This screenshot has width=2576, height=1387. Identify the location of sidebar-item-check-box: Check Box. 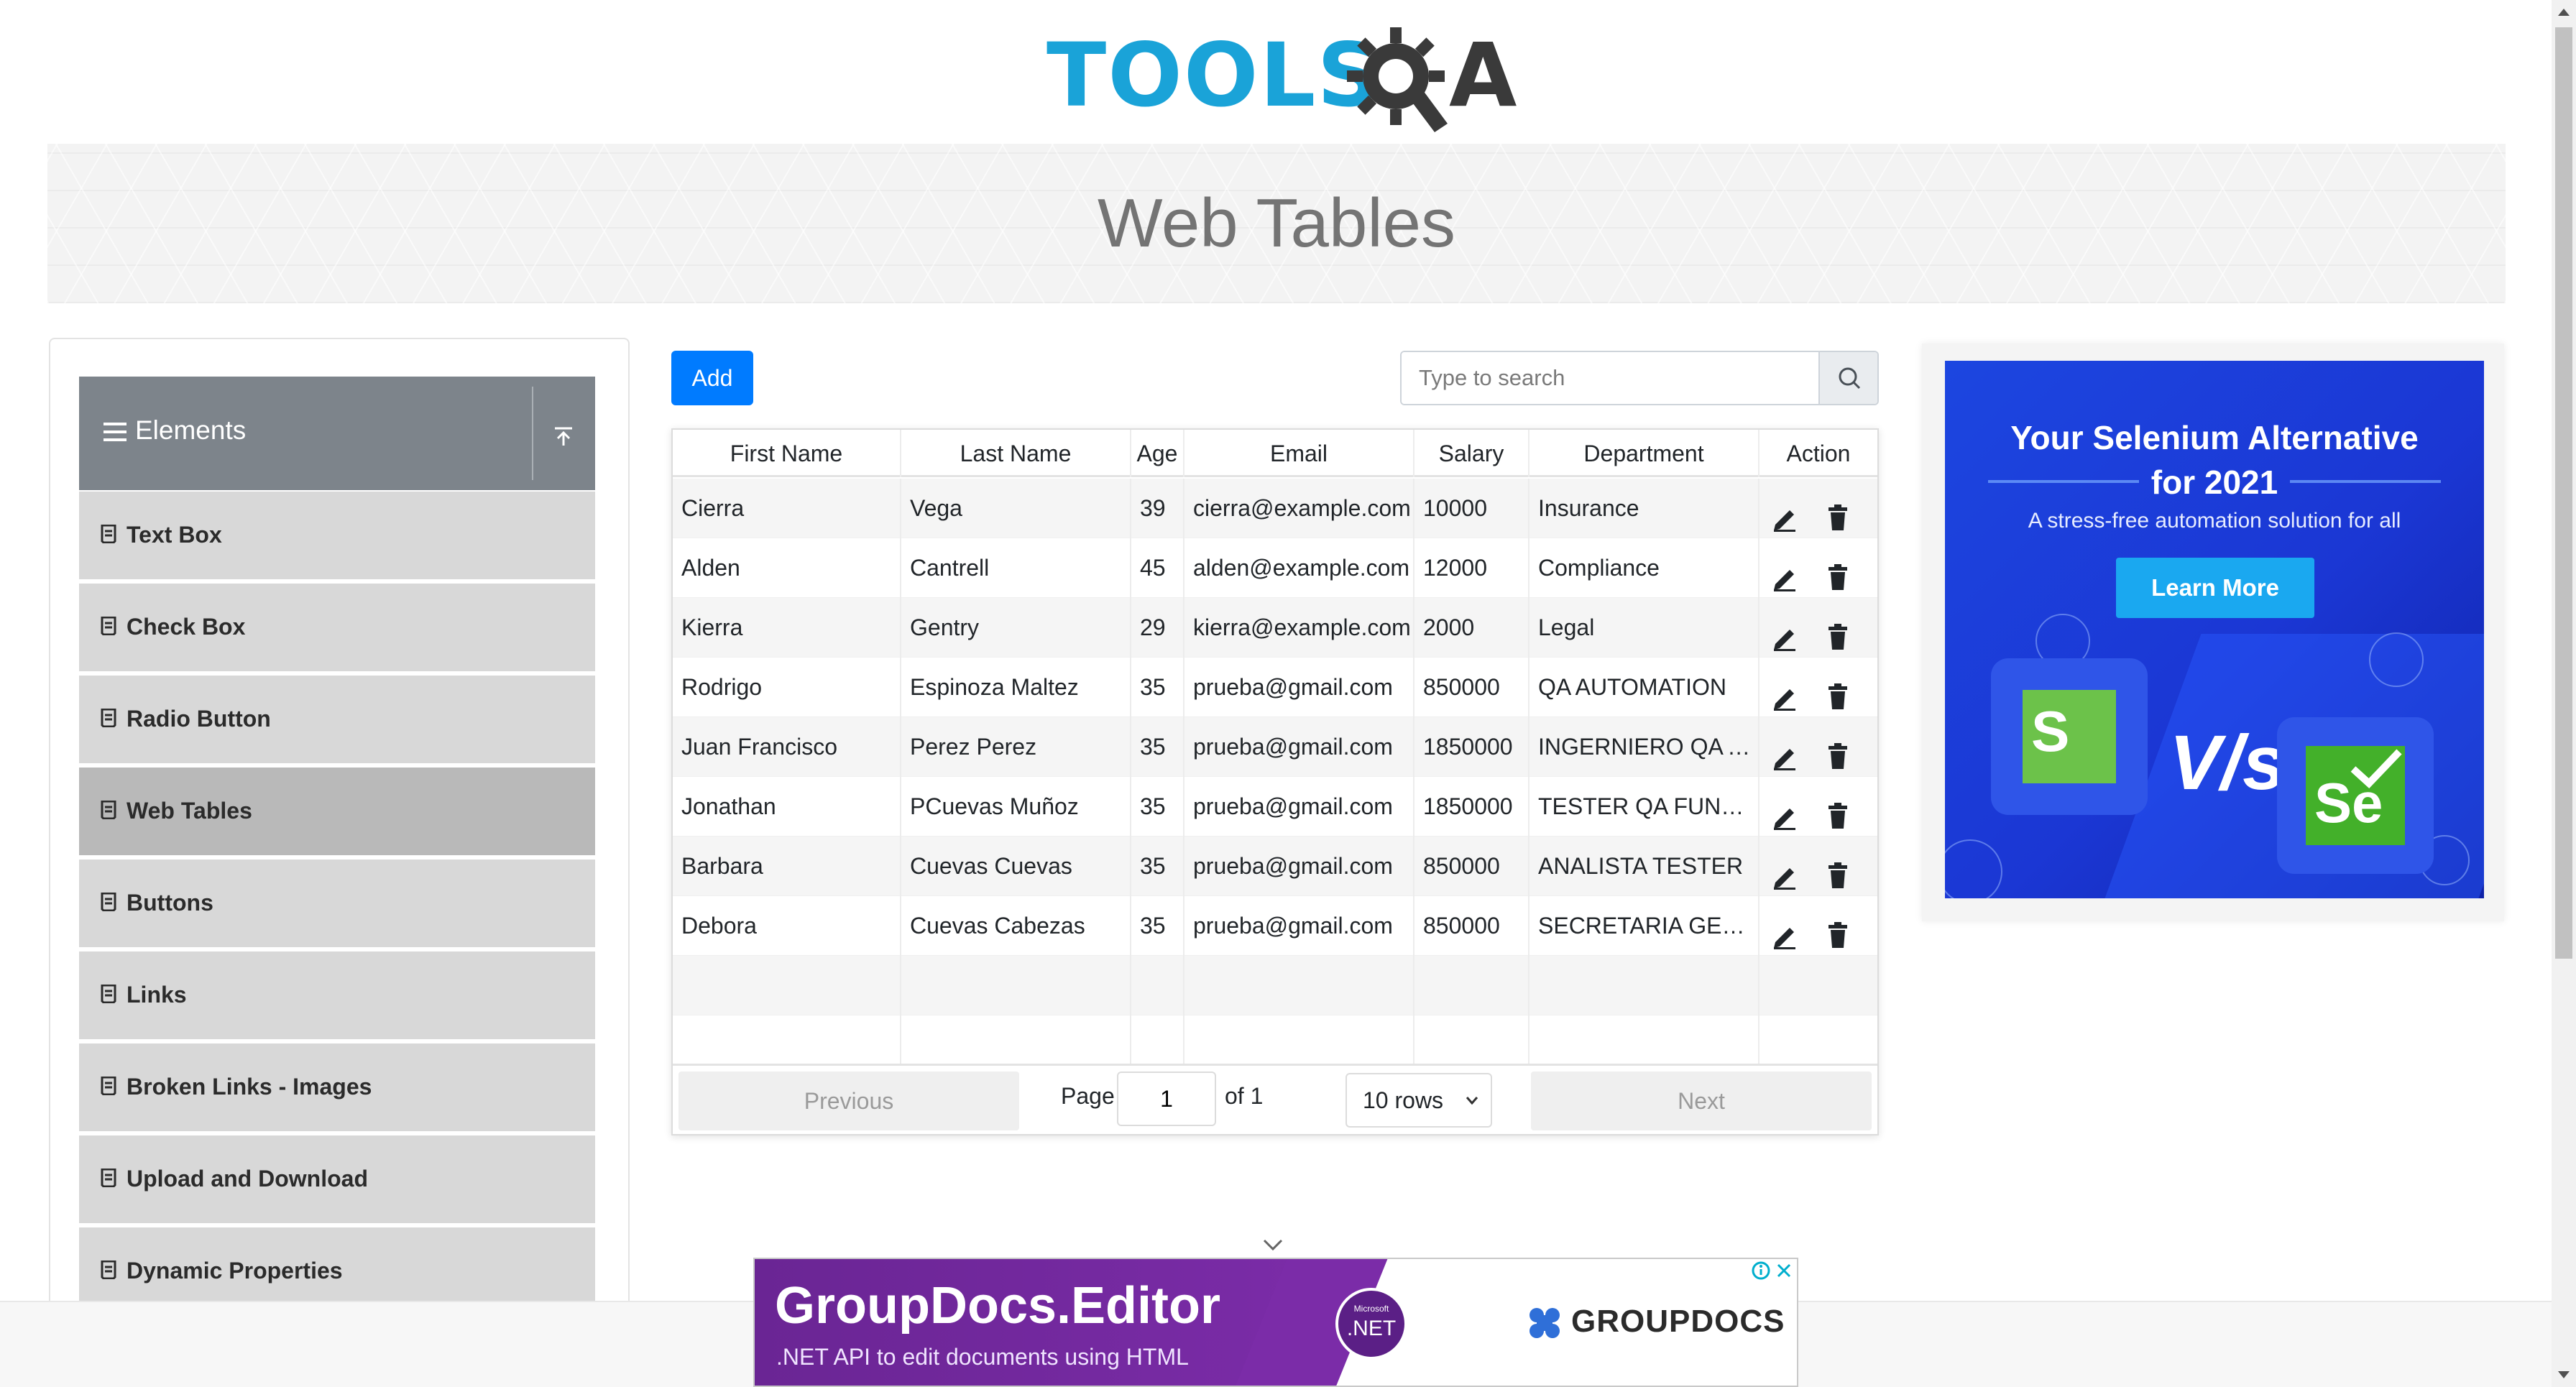
(337, 628).